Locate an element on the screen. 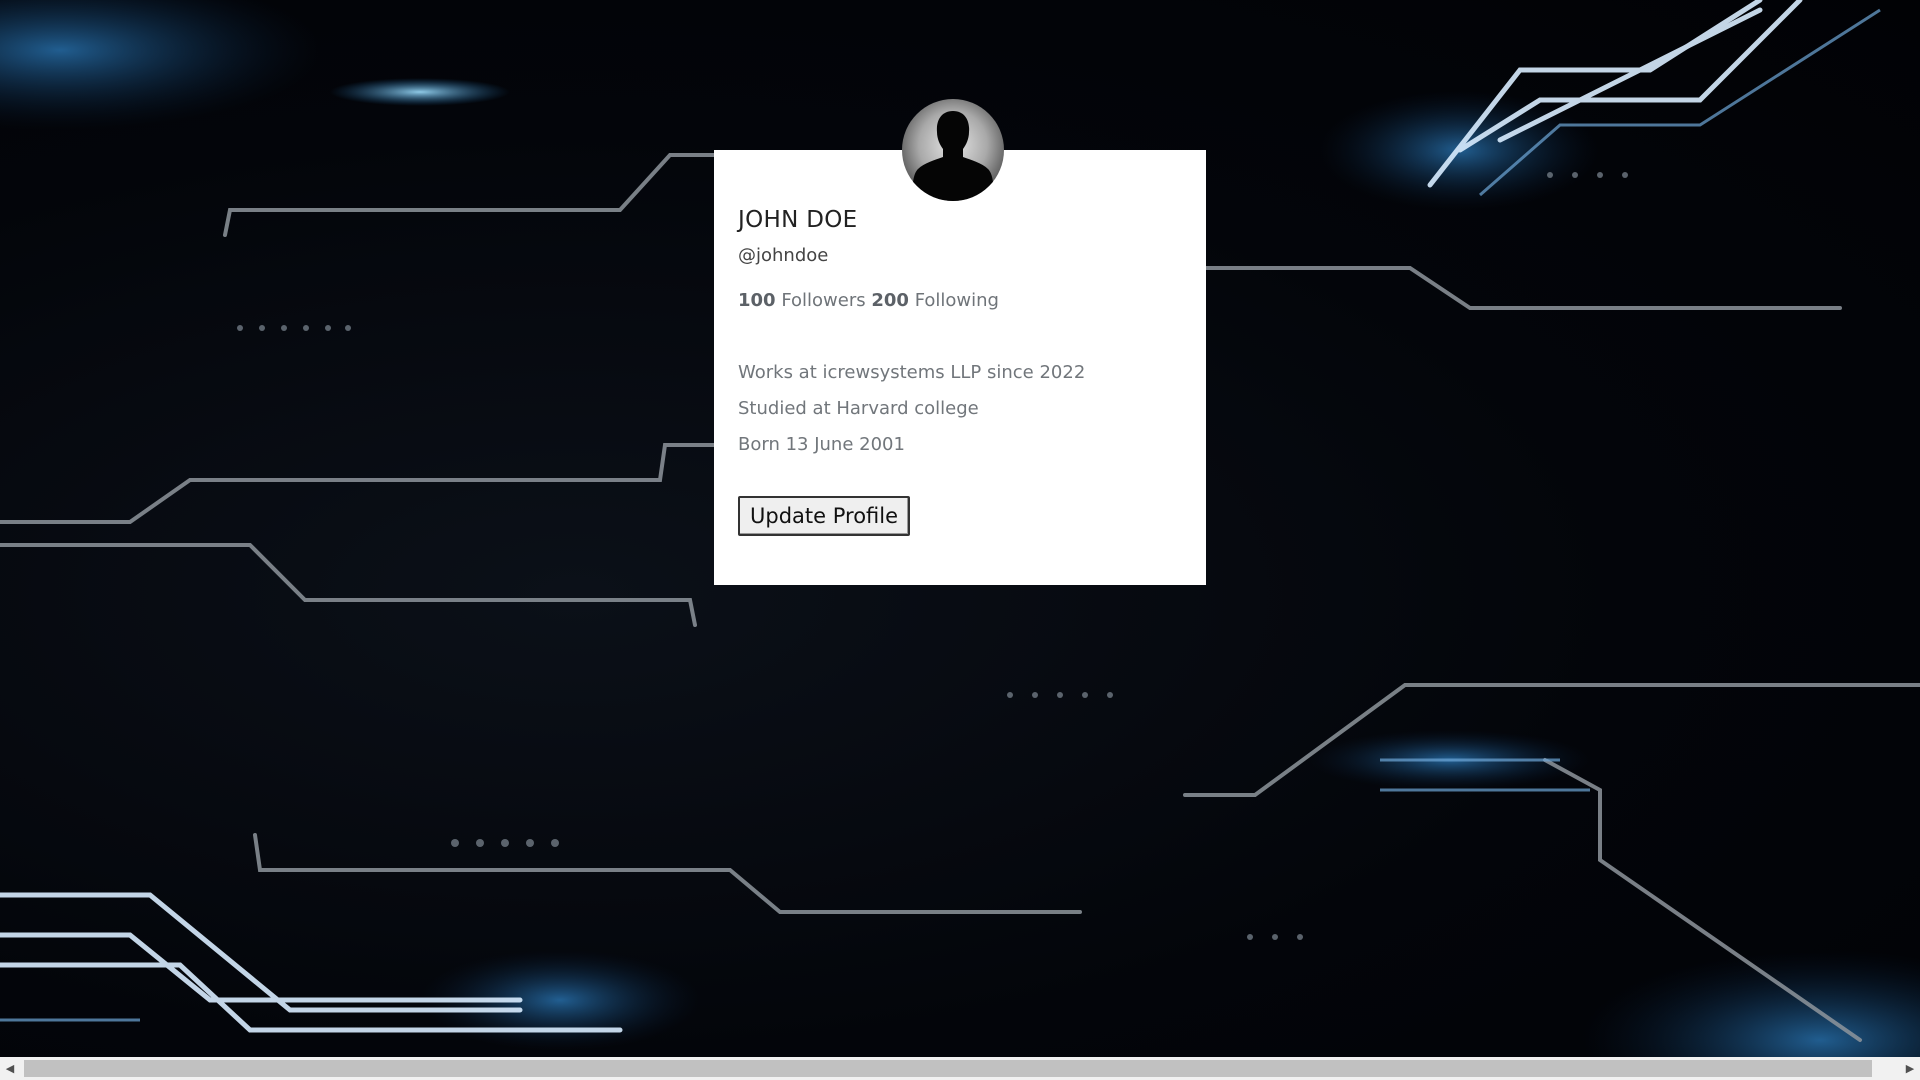 This screenshot has height=1080, width=1920. horizontal-scrollbar: ◀ ▶ is located at coordinates (960, 1068).